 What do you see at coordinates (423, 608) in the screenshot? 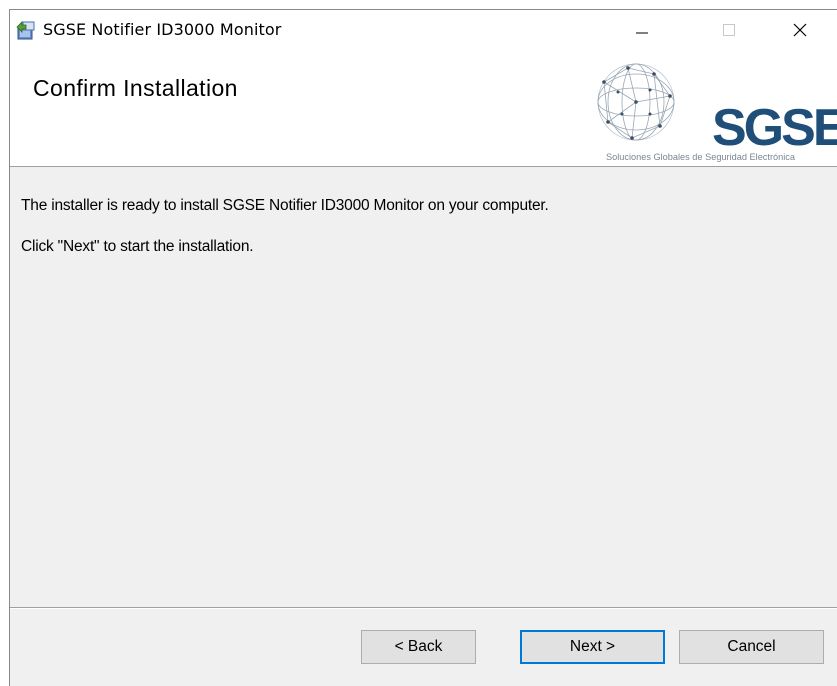
I see `footer-divider` at bounding box center [423, 608].